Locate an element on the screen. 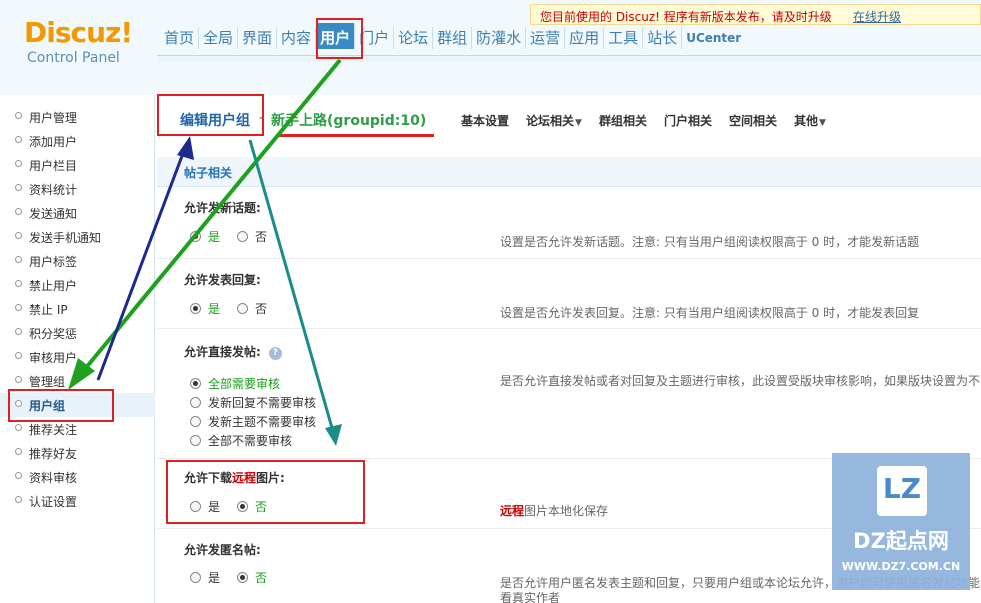 This screenshot has width=981, height=603. sidebar-item-verify-settings: 认证设置 is located at coordinates (77, 501).